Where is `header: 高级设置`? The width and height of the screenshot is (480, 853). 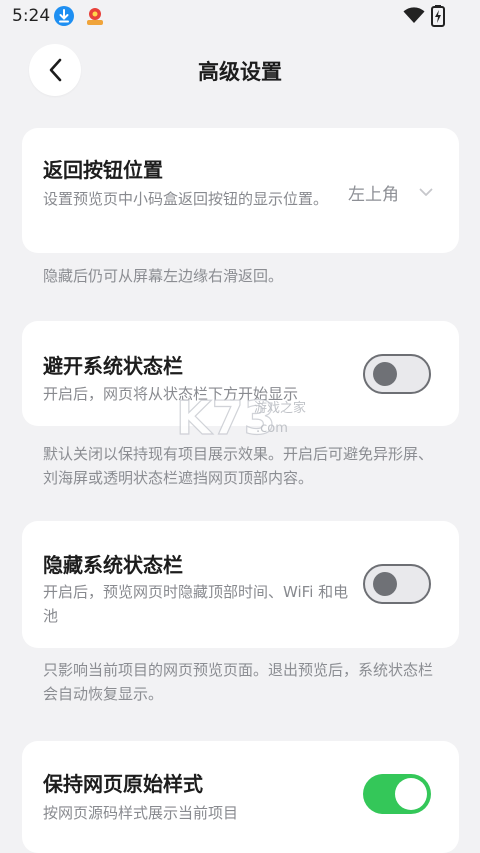
header: 高级设置 is located at coordinates (240, 70).